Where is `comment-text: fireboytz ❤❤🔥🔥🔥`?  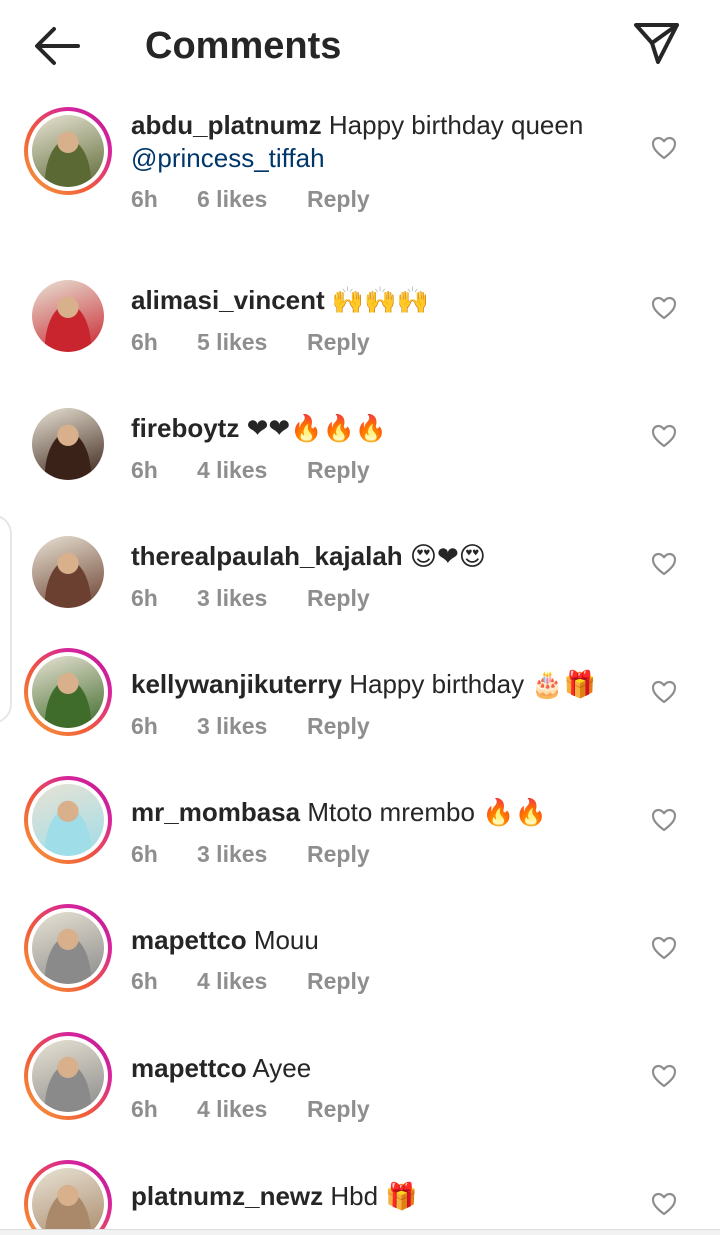
comment-text: fireboytz ❤❤🔥🔥🔥 is located at coordinates (381, 429).